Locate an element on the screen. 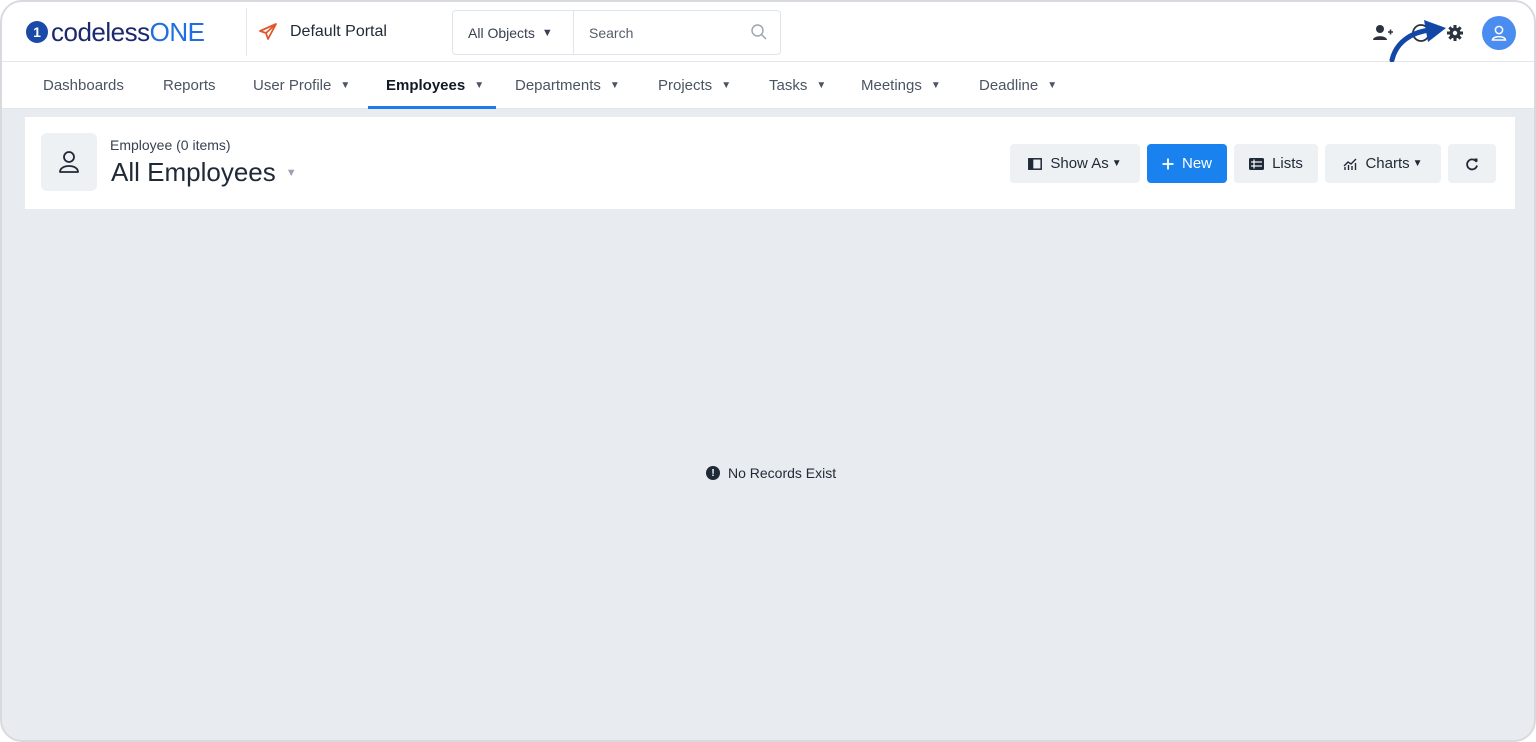 Image resolution: width=1536 pixels, height=742 pixels. list-subtitle: Employee (0 items) is located at coordinates (170, 145).